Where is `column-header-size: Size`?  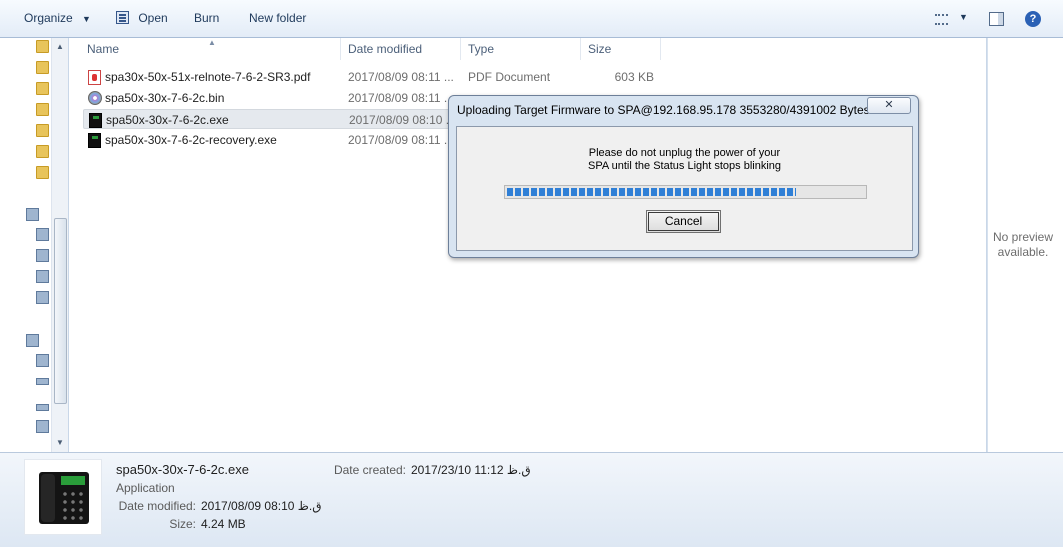
column-header-size: Size is located at coordinates (621, 49).